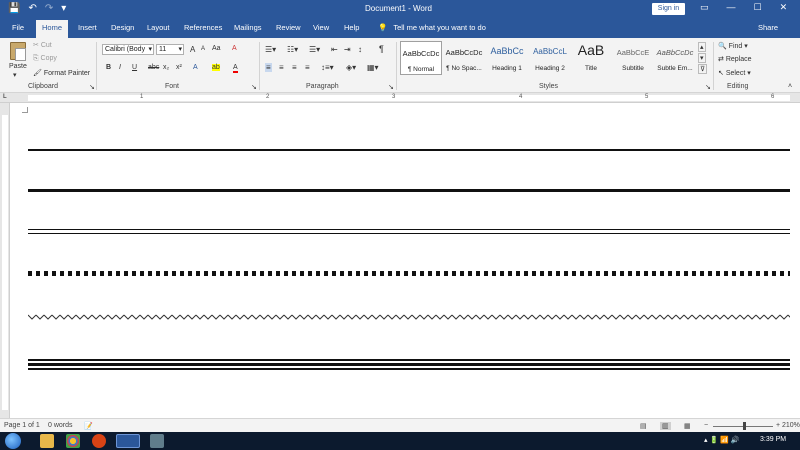 This screenshot has height=450, width=800. What do you see at coordinates (735, 59) in the screenshot?
I see `replace-button: ⇄ Replace` at bounding box center [735, 59].